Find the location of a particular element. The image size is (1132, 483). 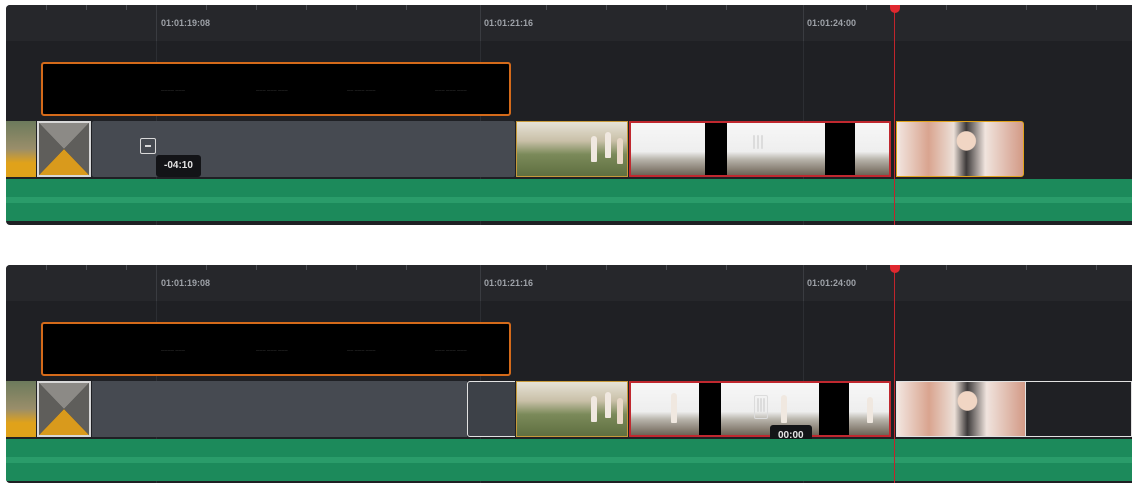

offset-tooltip: -04:10 is located at coordinates (178, 166).